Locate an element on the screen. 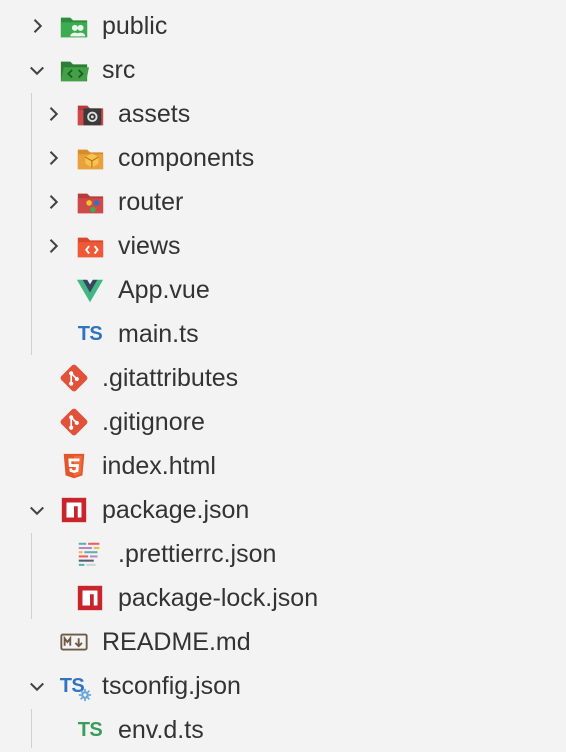 The width and height of the screenshot is (566, 752). tree-item-package-json: package.json is located at coordinates (283, 510).